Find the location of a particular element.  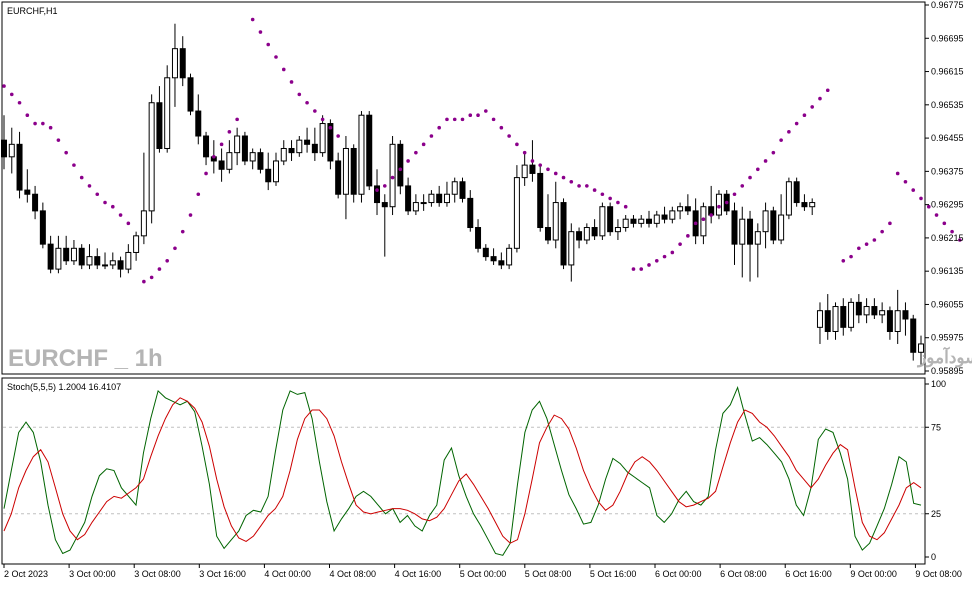

price-tick-label: 0.96135 is located at coordinates (947, 271).